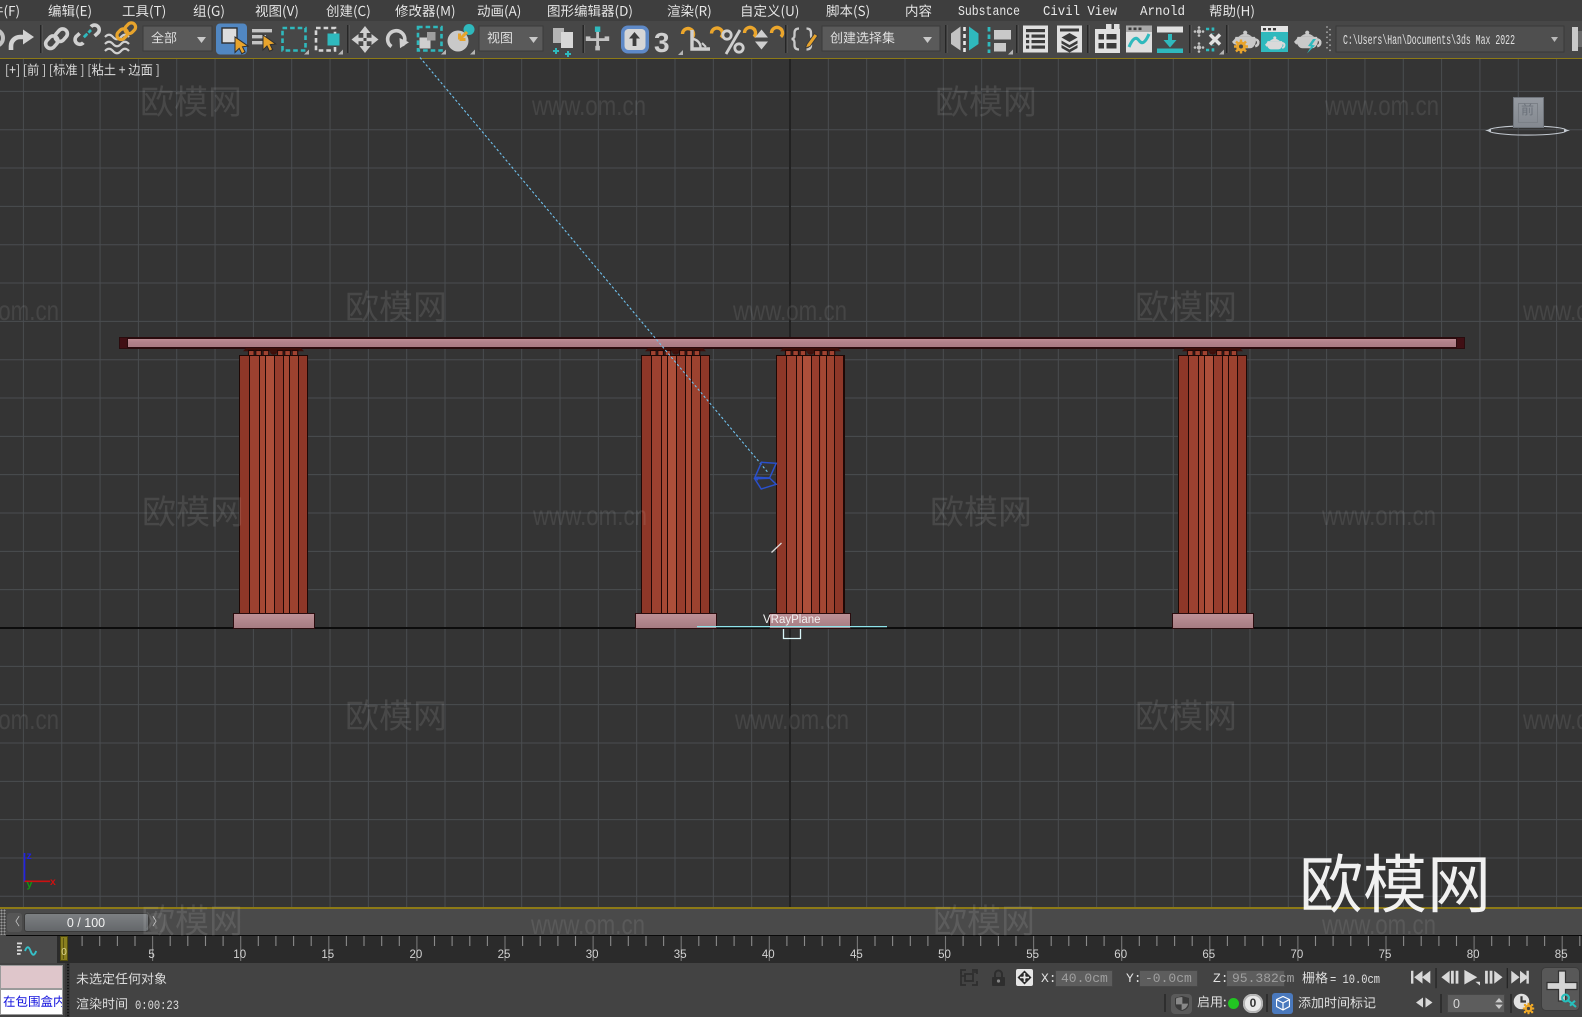 This screenshot has height=1017, width=1582. I want to click on svg-text: 3, so click(662, 42).